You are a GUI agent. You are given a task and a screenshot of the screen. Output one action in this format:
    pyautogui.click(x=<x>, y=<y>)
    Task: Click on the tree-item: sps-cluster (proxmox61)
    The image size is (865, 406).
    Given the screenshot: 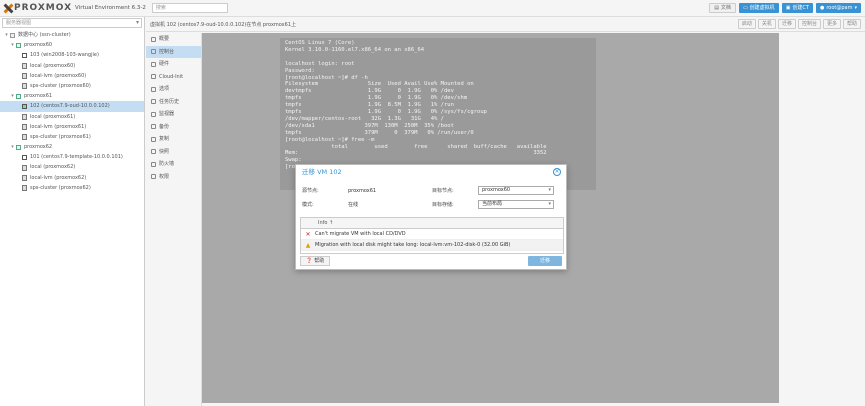 What is the action you would take?
    pyautogui.click(x=72, y=137)
    